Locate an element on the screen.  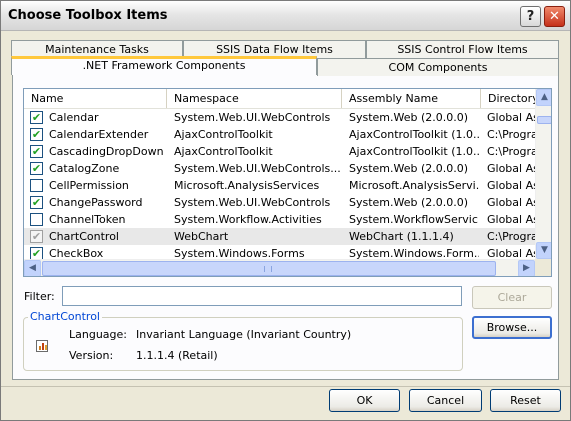
reset-button: Reset is located at coordinates (525, 400).